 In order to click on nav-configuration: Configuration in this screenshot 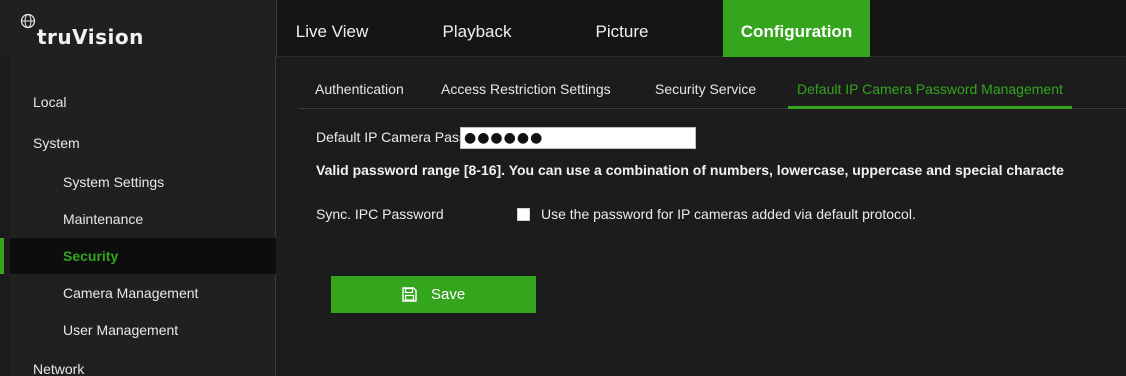, I will do `click(796, 28)`.